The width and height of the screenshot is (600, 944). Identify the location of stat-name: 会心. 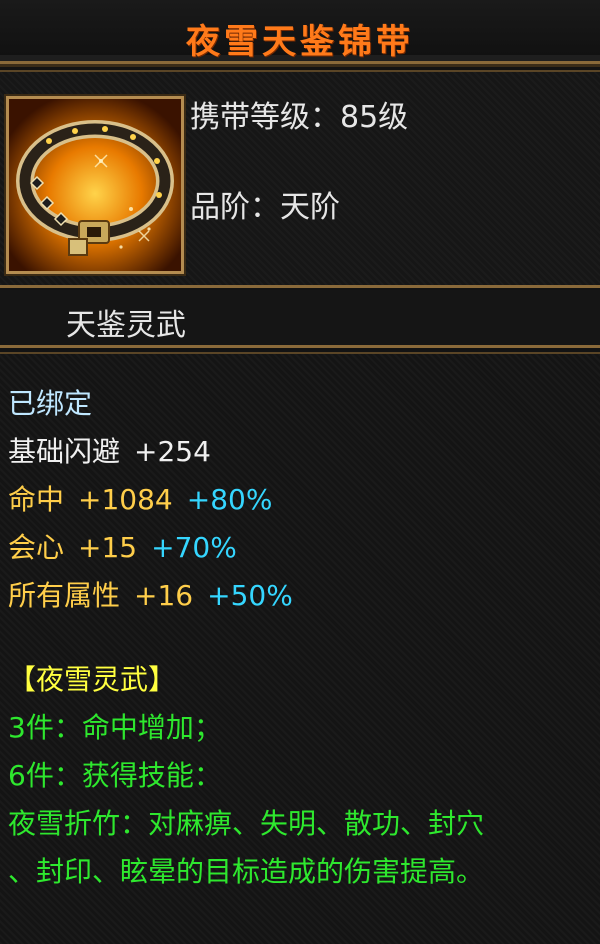
(36, 547).